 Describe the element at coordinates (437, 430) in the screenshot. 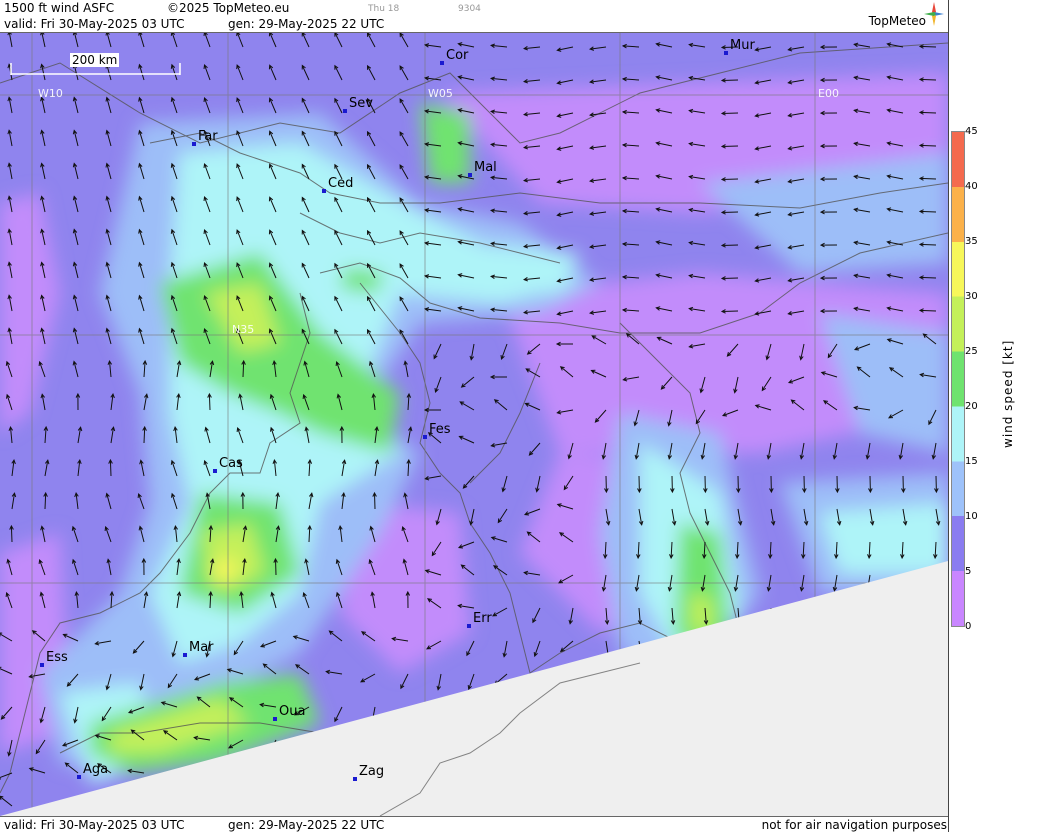

I see `city-fes: Fes` at that location.